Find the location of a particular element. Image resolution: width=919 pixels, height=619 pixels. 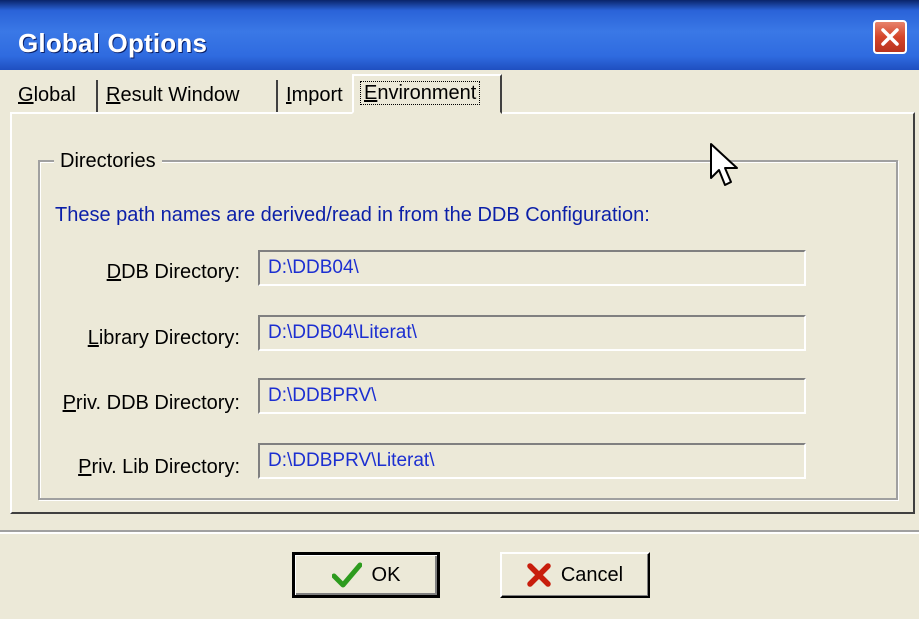

cancel-label: Cancel is located at coordinates (592, 574).